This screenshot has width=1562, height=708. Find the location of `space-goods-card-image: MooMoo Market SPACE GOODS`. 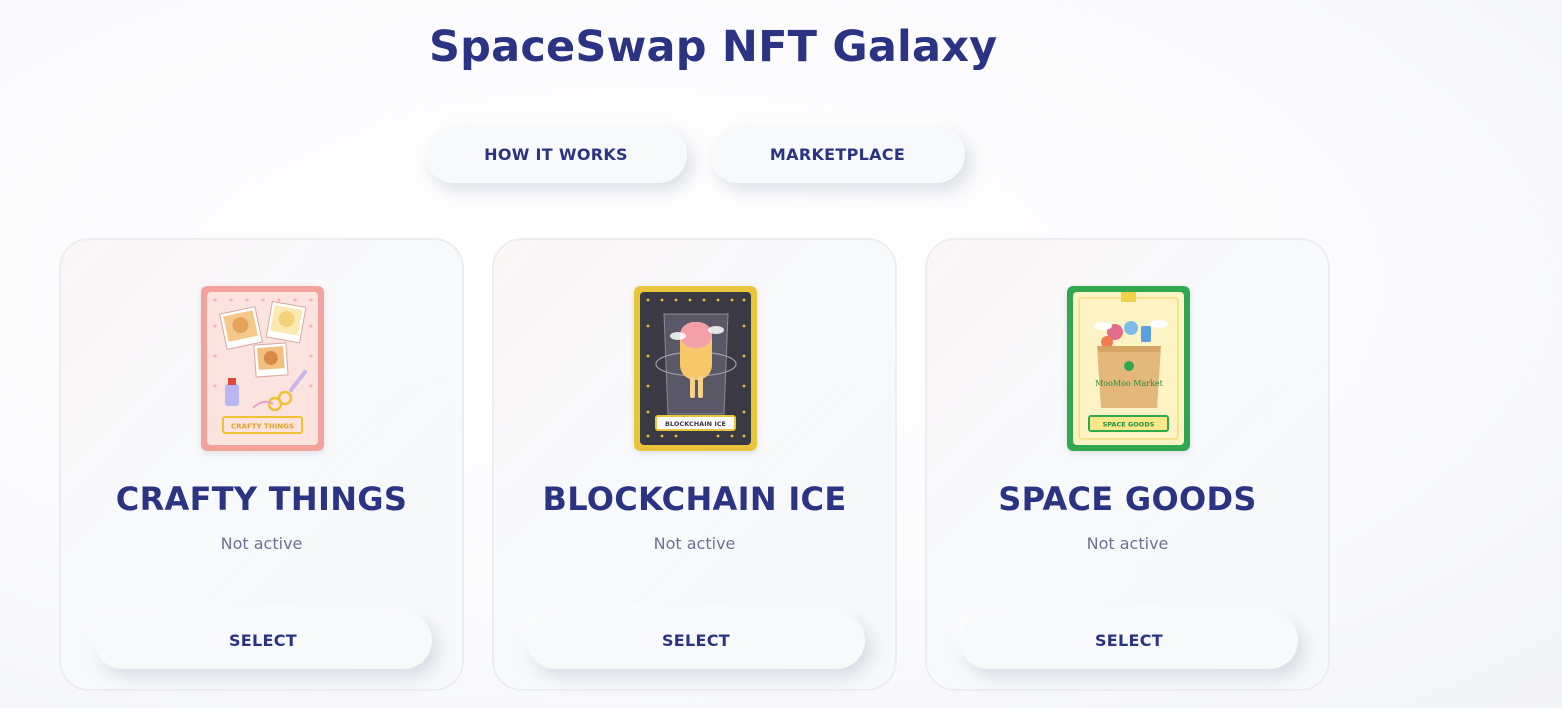

space-goods-card-image: MooMoo Market SPACE GOODS is located at coordinates (1128, 368).